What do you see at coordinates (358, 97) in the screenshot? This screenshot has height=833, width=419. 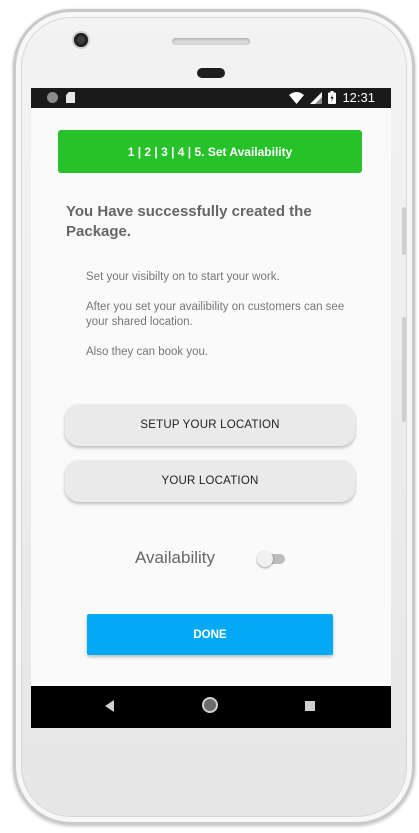 I see `status-time: 12:31` at bounding box center [358, 97].